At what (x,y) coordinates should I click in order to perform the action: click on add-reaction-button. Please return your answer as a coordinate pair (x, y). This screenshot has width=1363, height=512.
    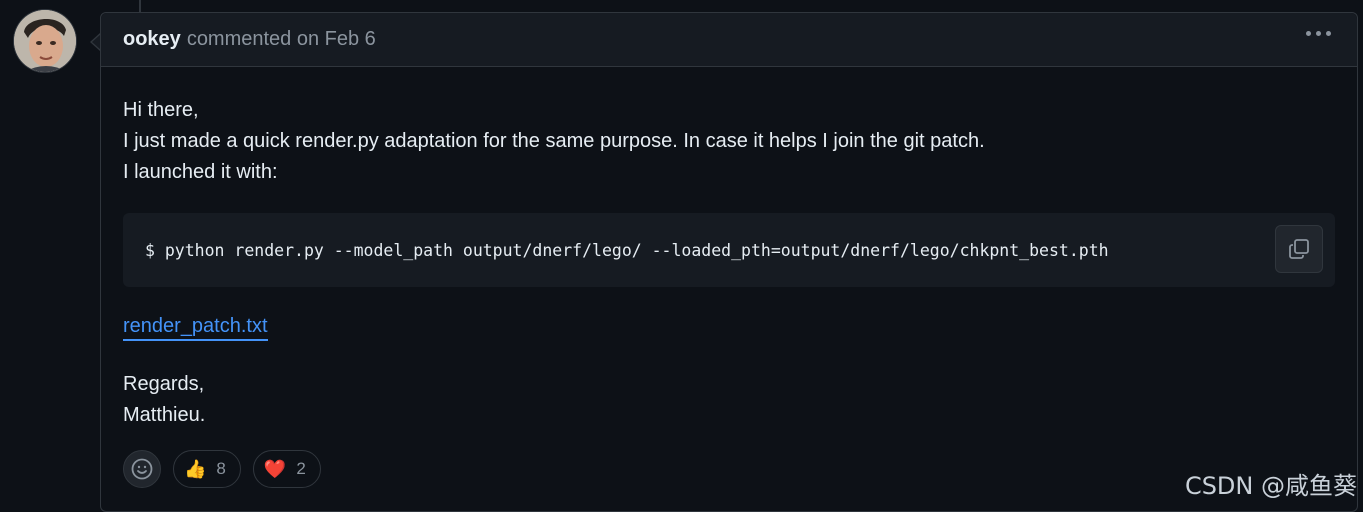
    Looking at the image, I should click on (142, 469).